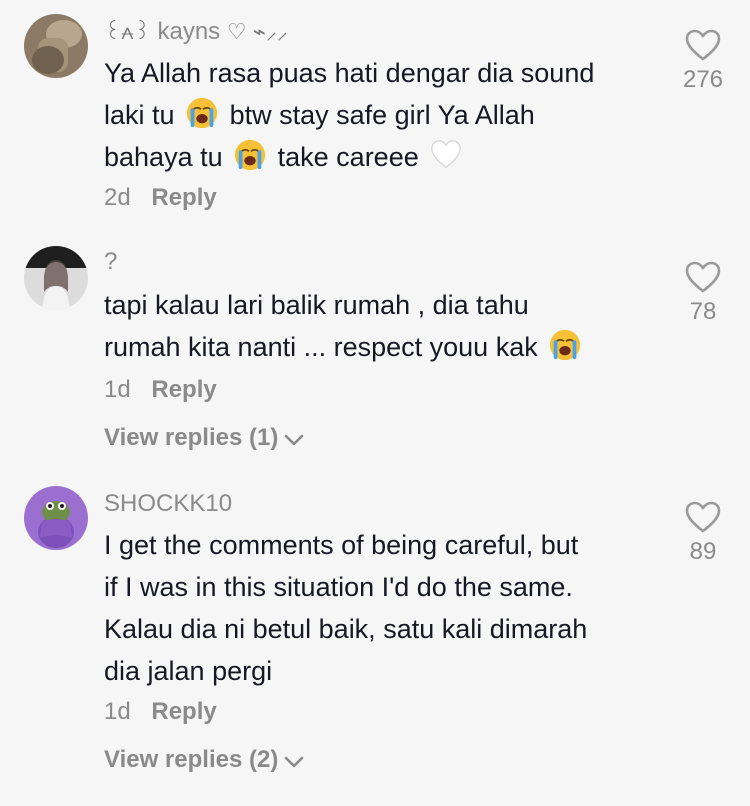 This screenshot has height=806, width=750. I want to click on comment-username: SHOCKK10, so click(168, 504).